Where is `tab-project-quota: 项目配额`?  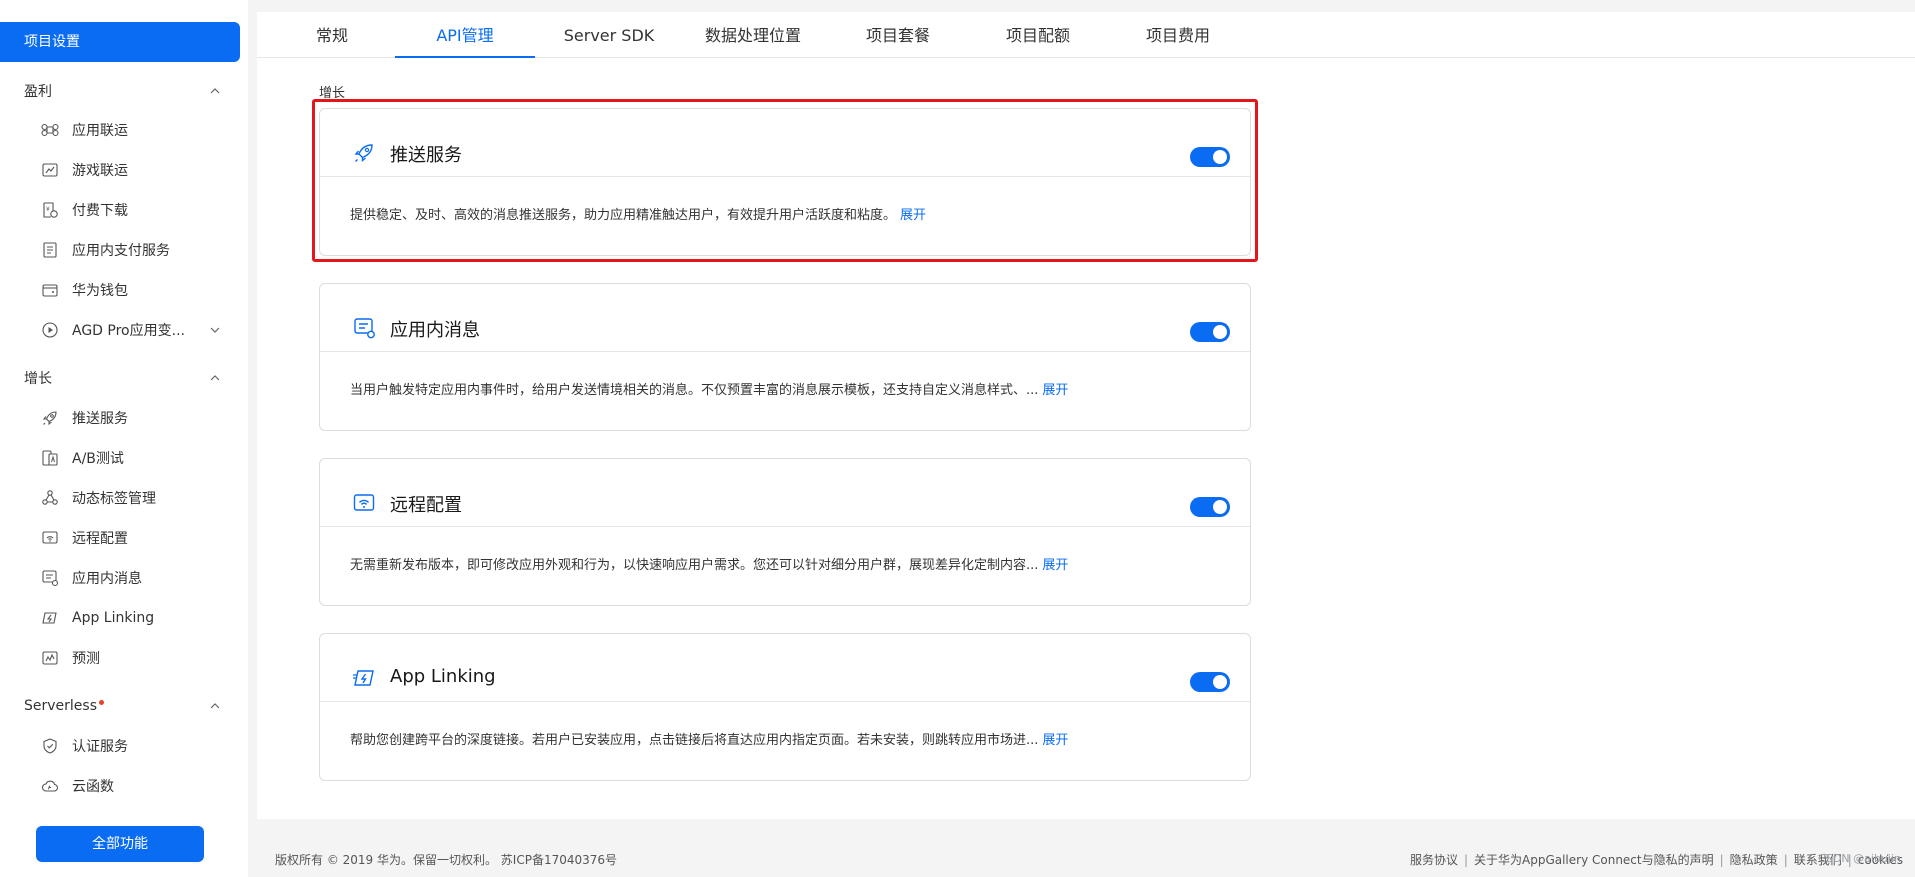
tab-project-quota: 项目配额 is located at coordinates (1038, 35).